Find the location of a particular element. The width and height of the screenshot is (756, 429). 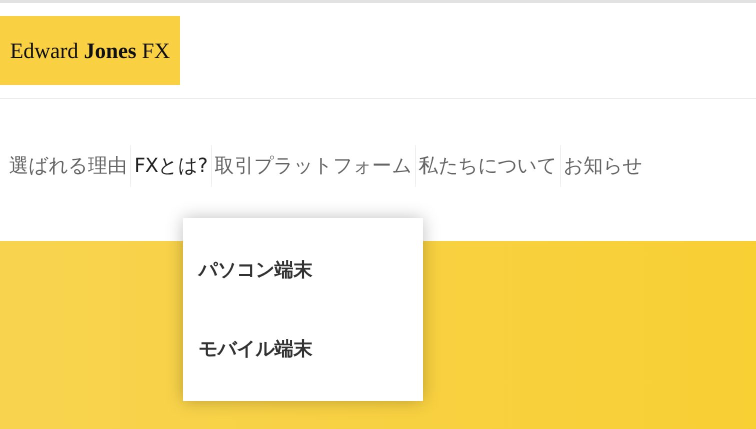

logo: Edward Jones FX is located at coordinates (90, 50).